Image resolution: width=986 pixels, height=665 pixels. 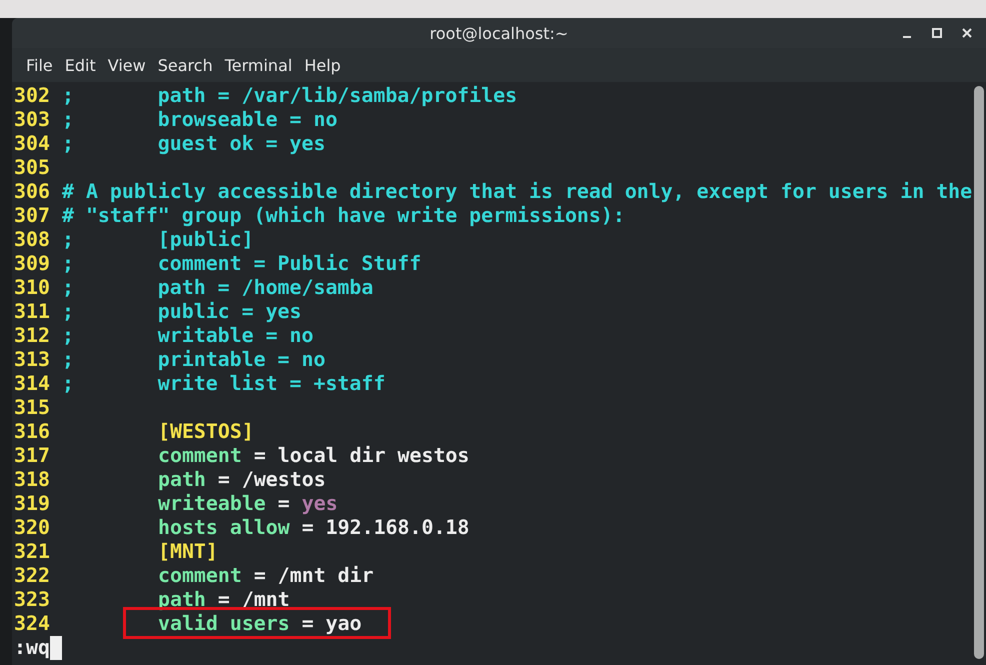 What do you see at coordinates (332, 623) in the screenshot?
I see `config-value: = yao` at bounding box center [332, 623].